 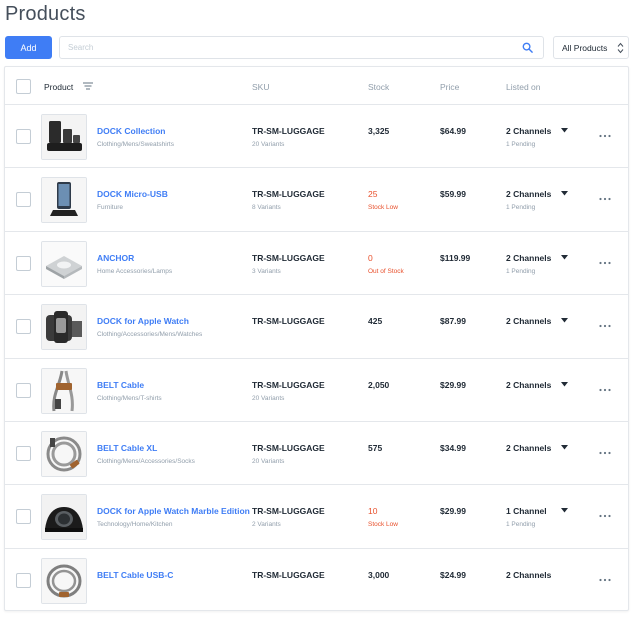 What do you see at coordinates (261, 87) in the screenshot?
I see `header-sku: SKU` at bounding box center [261, 87].